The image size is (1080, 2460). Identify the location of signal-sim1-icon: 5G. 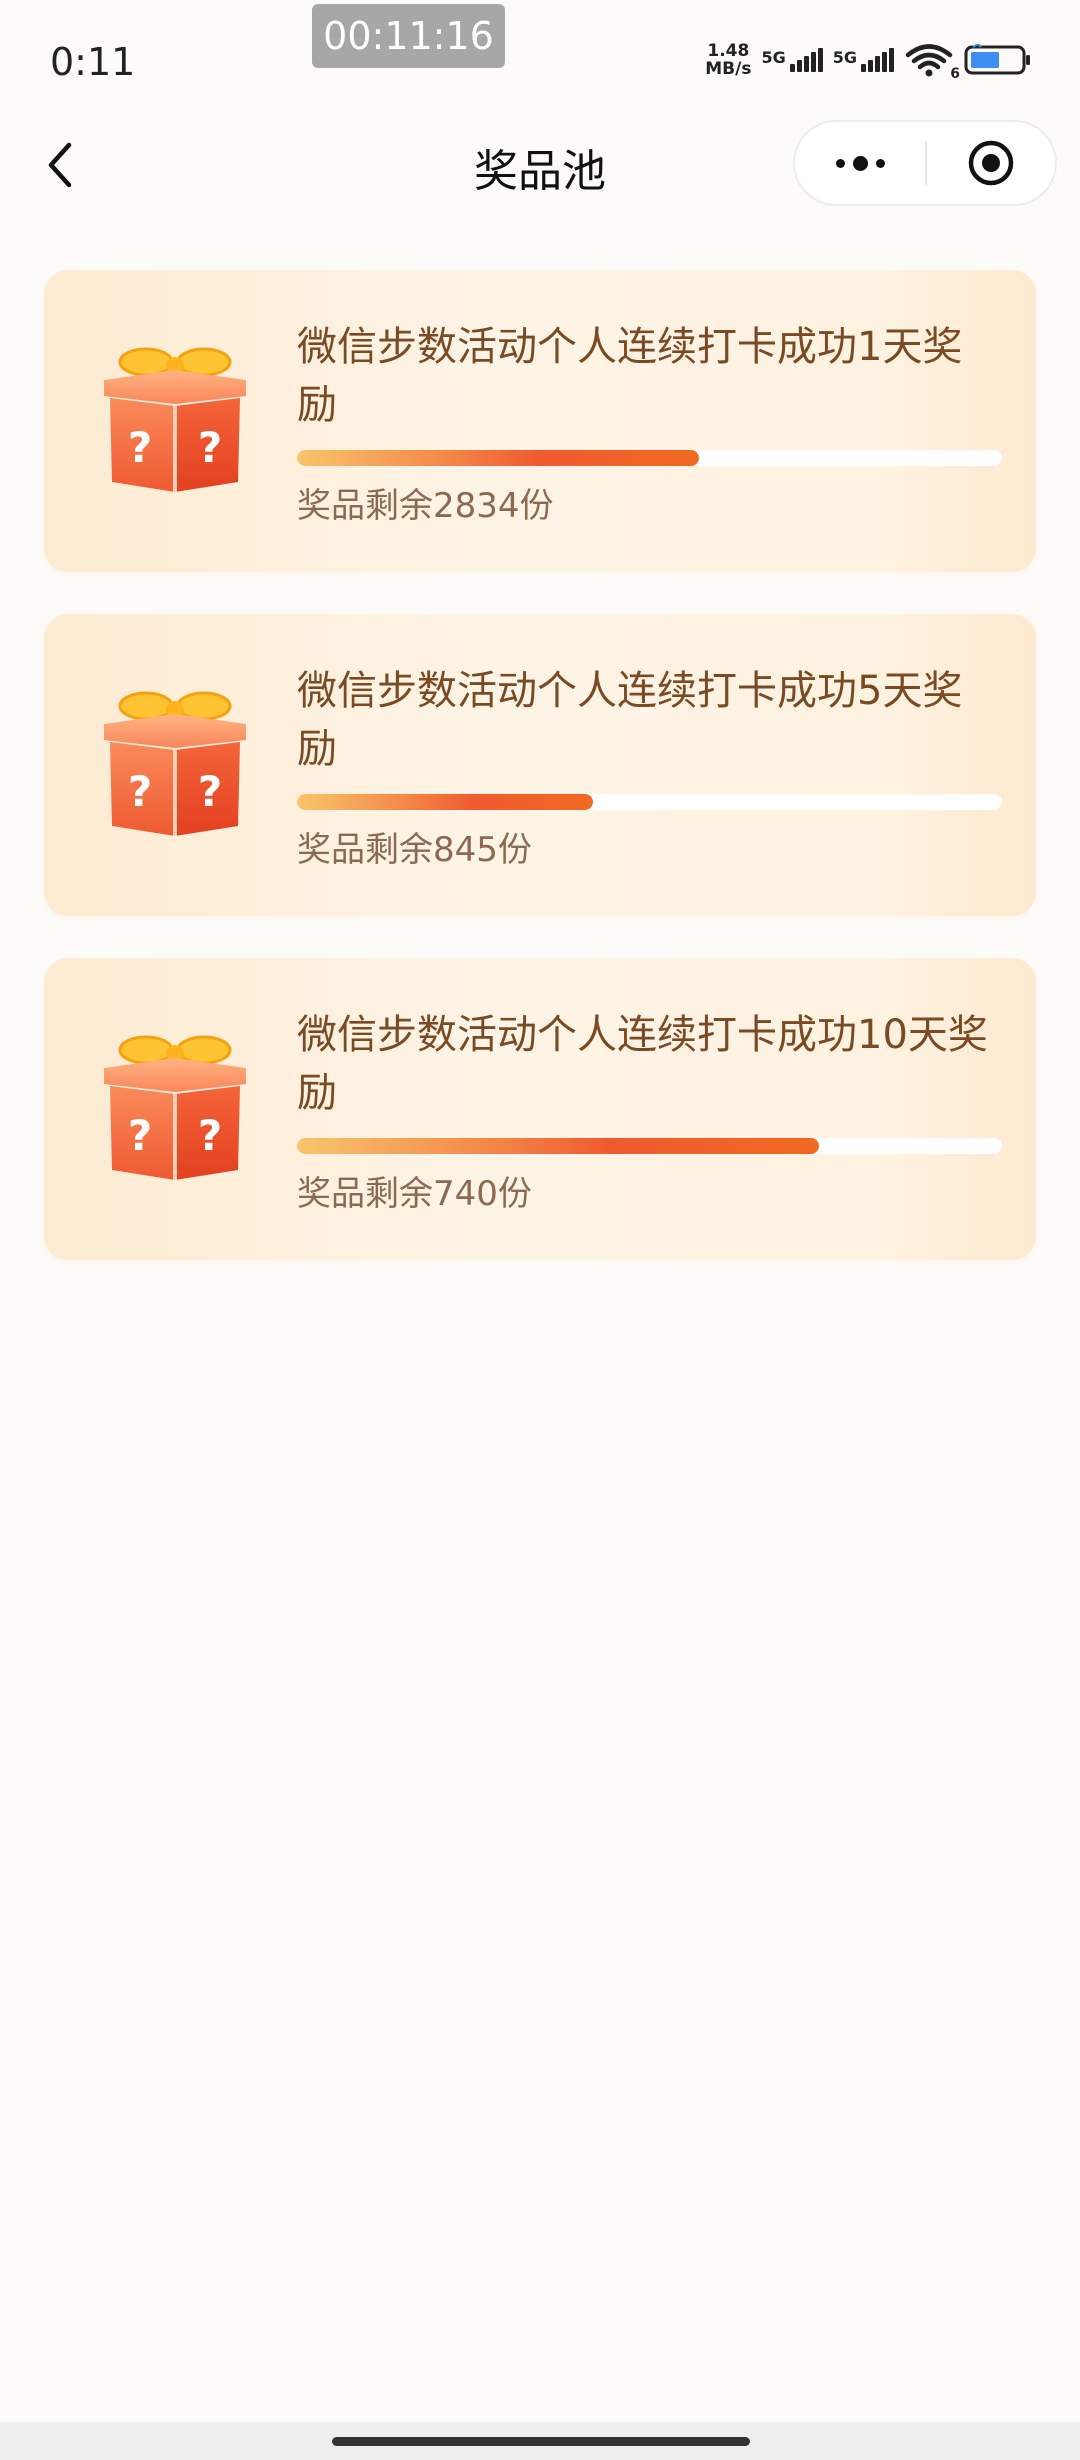
(792, 60).